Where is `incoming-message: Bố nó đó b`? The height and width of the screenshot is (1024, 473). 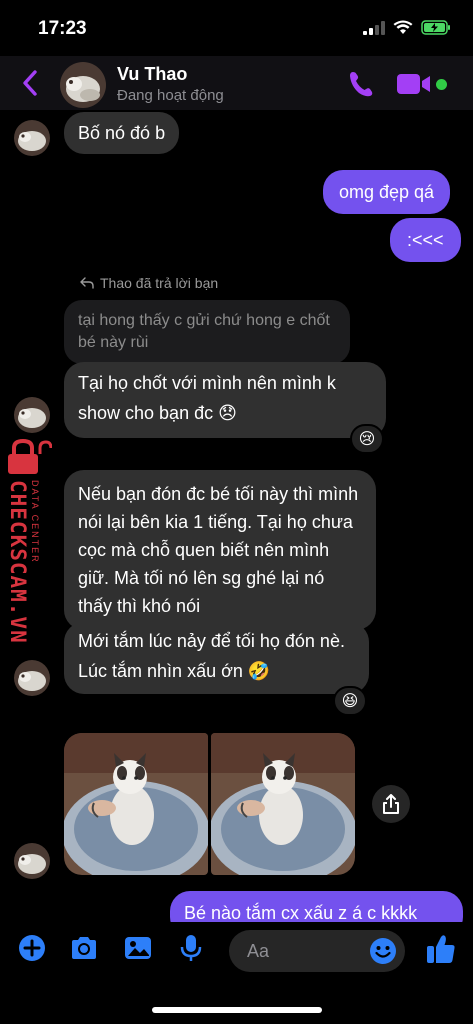 incoming-message: Bố nó đó b is located at coordinates (122, 133).